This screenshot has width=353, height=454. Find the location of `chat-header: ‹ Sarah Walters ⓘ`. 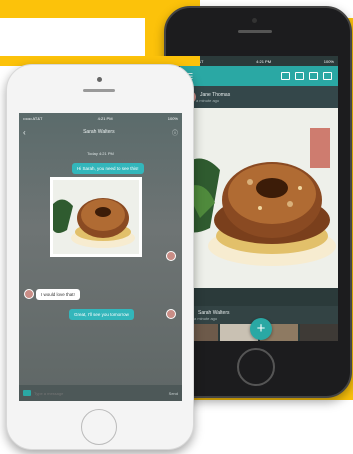

chat-header: ‹ Sarah Walters ⓘ is located at coordinates (100, 132).